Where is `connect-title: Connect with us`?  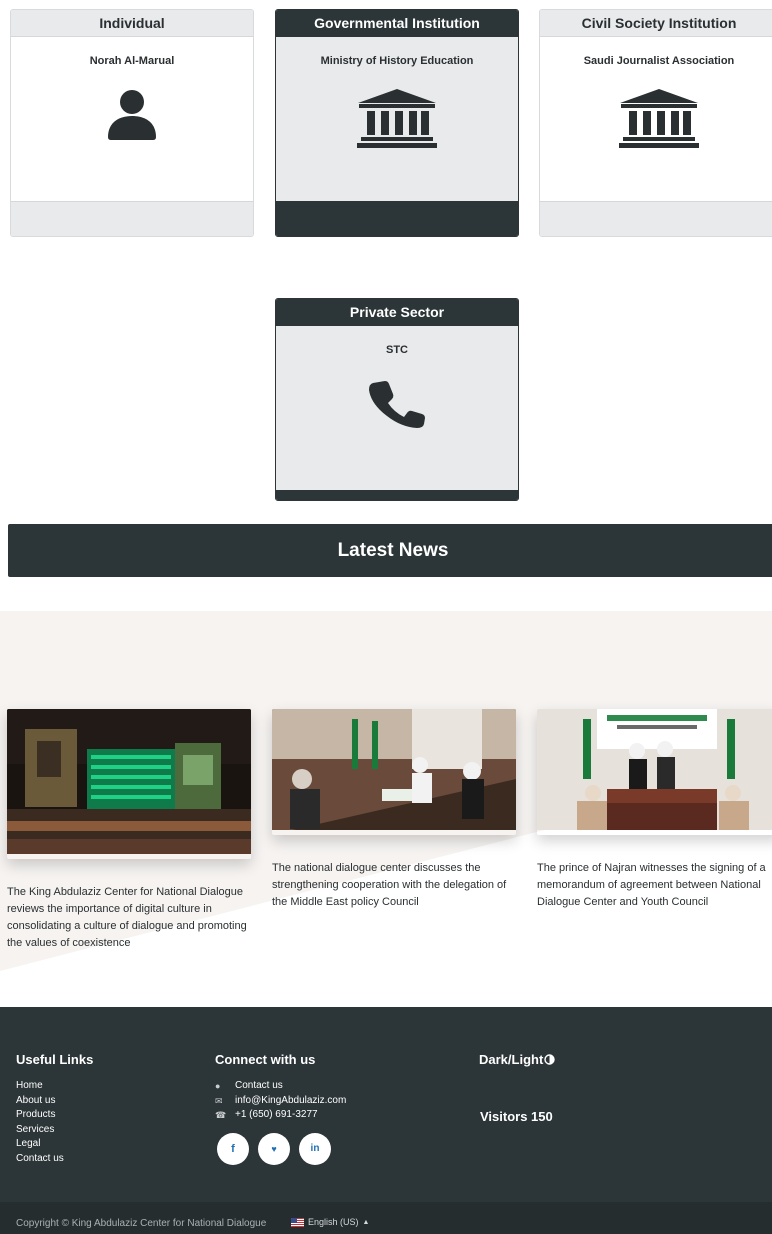
connect-title: Connect with us is located at coordinates (265, 1059).